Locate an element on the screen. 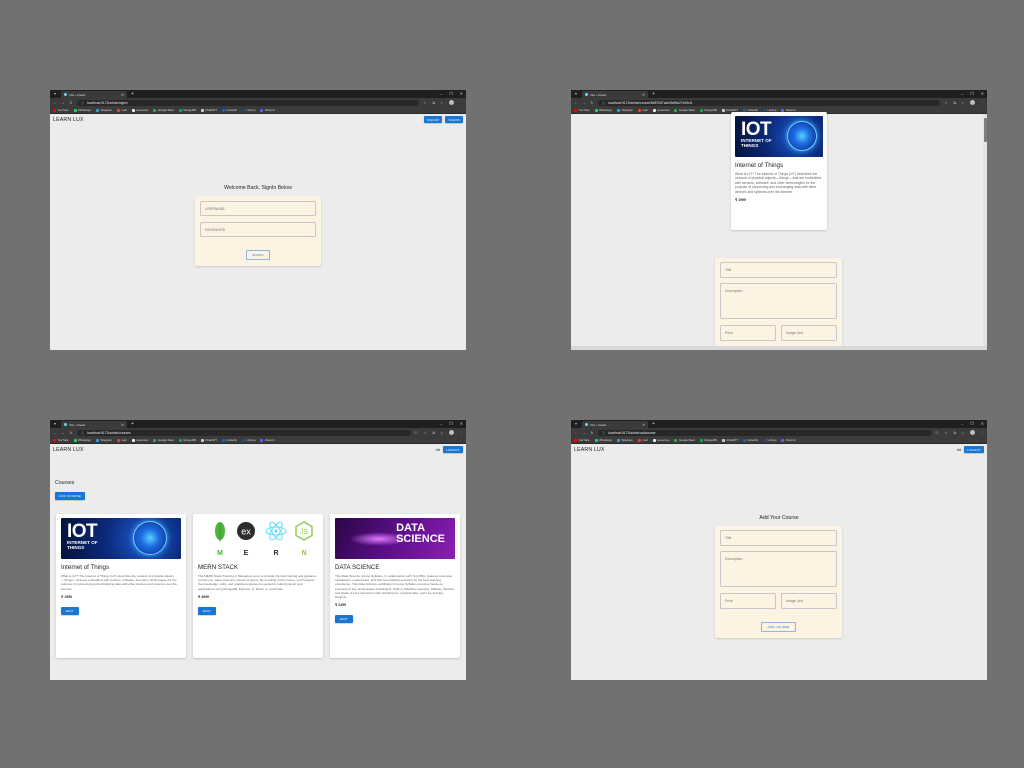 This screenshot has width=1024, height=768. url-input: ⓘ localhost:5173/admin/addcourse is located at coordinates (765, 432).